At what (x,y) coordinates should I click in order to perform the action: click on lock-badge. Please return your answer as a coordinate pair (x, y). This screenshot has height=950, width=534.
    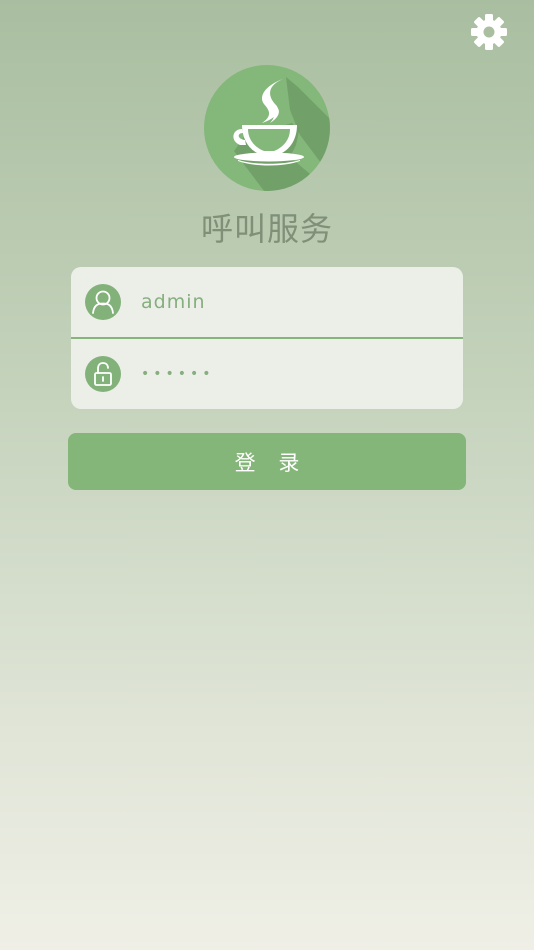
    Looking at the image, I should click on (103, 374).